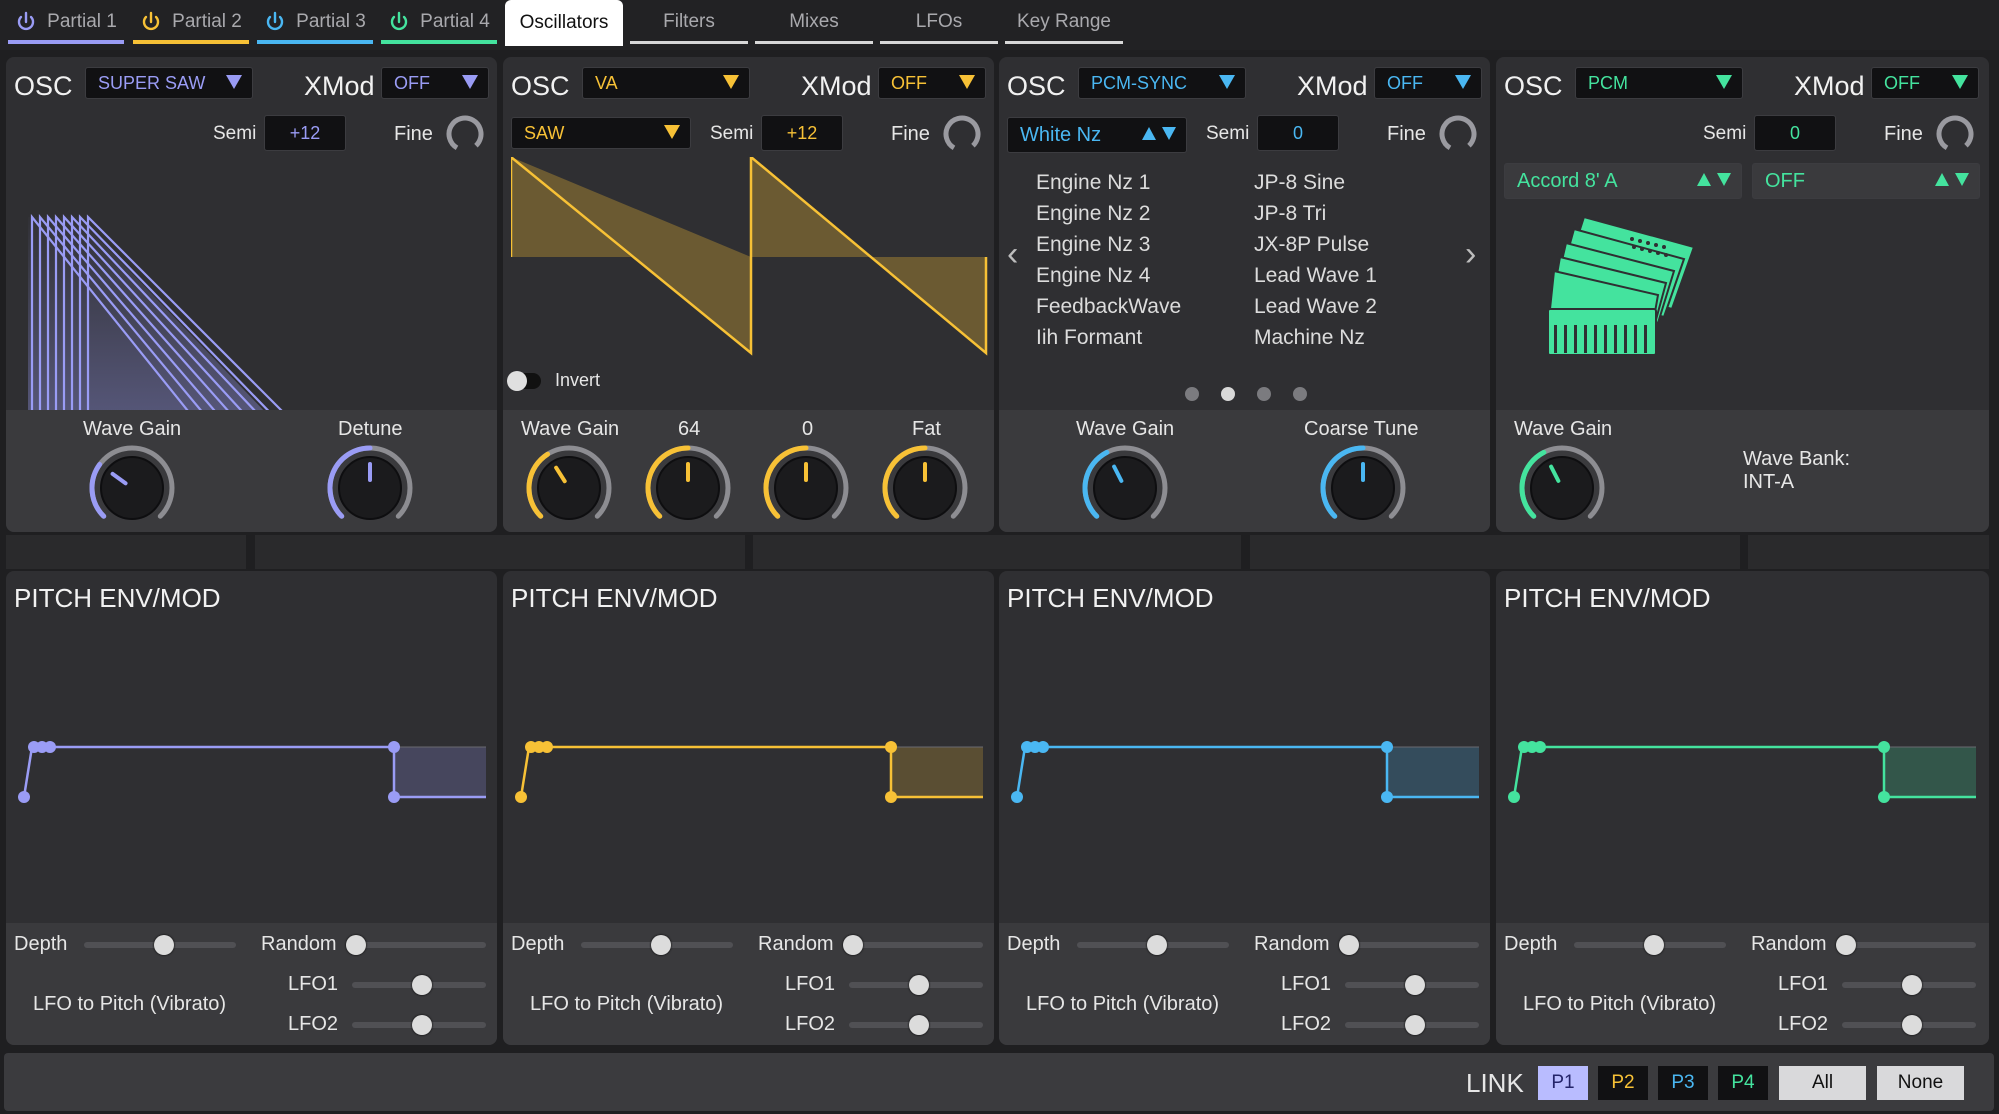 This screenshot has width=1999, height=1114. Describe the element at coordinates (939, 22) in the screenshot. I see `tab-lfos: LFOs` at that location.